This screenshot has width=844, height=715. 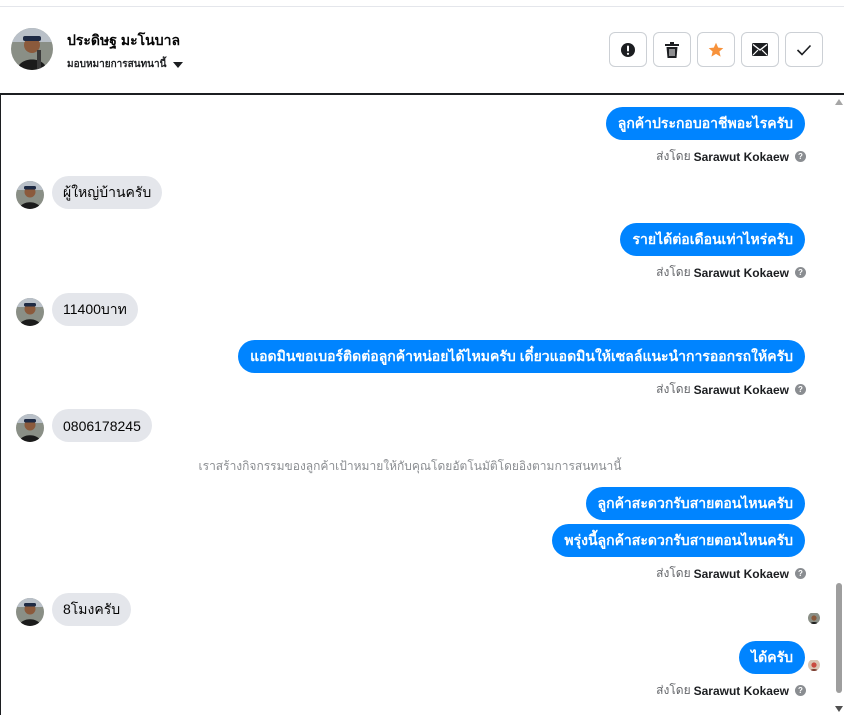 I want to click on read-receipt-avatar, so click(x=814, y=618).